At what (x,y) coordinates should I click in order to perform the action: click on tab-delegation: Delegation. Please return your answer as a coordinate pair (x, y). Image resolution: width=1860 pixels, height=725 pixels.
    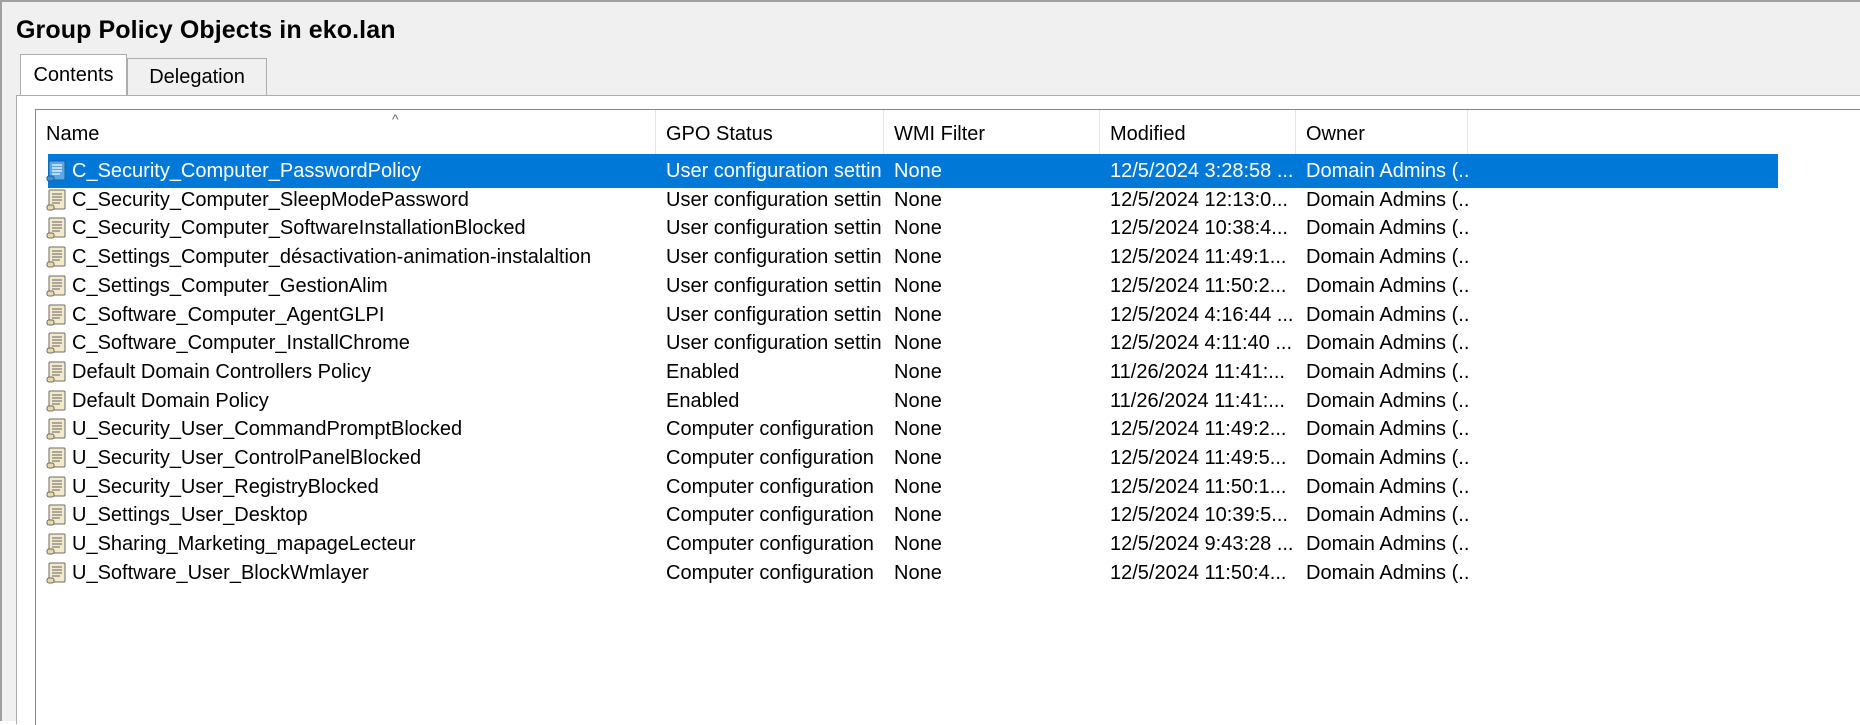
    Looking at the image, I should click on (197, 76).